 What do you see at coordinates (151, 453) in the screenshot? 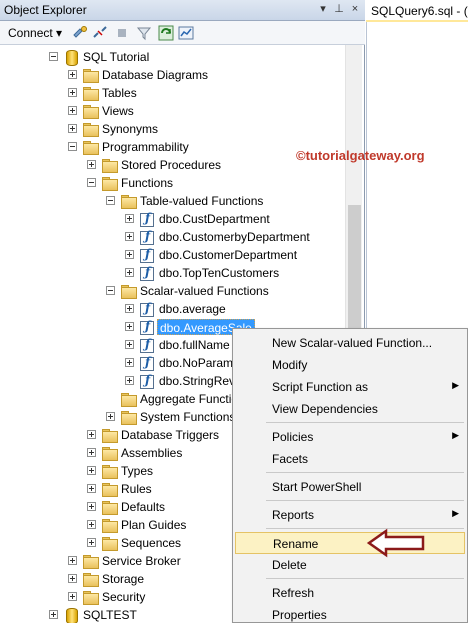
I see `tree-node-label: Assemblies` at bounding box center [151, 453].